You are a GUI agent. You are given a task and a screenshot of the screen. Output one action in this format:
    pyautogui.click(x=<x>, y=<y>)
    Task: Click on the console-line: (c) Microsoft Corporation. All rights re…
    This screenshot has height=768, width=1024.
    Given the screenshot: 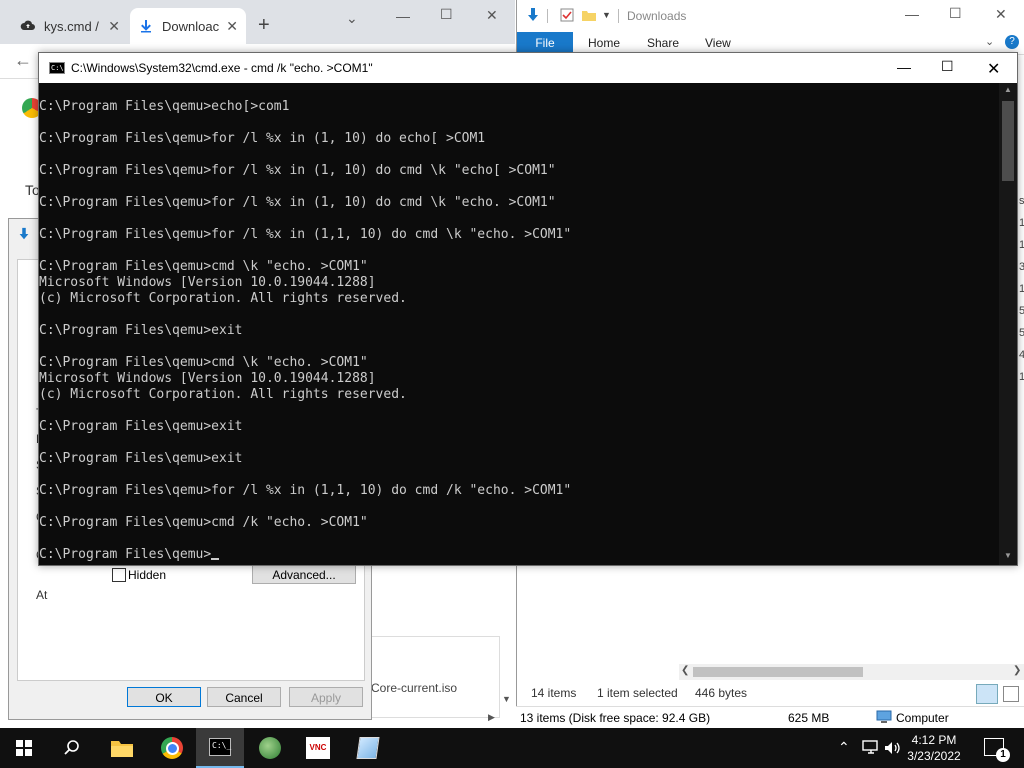 What is the action you would take?
    pyautogui.click(x=223, y=298)
    